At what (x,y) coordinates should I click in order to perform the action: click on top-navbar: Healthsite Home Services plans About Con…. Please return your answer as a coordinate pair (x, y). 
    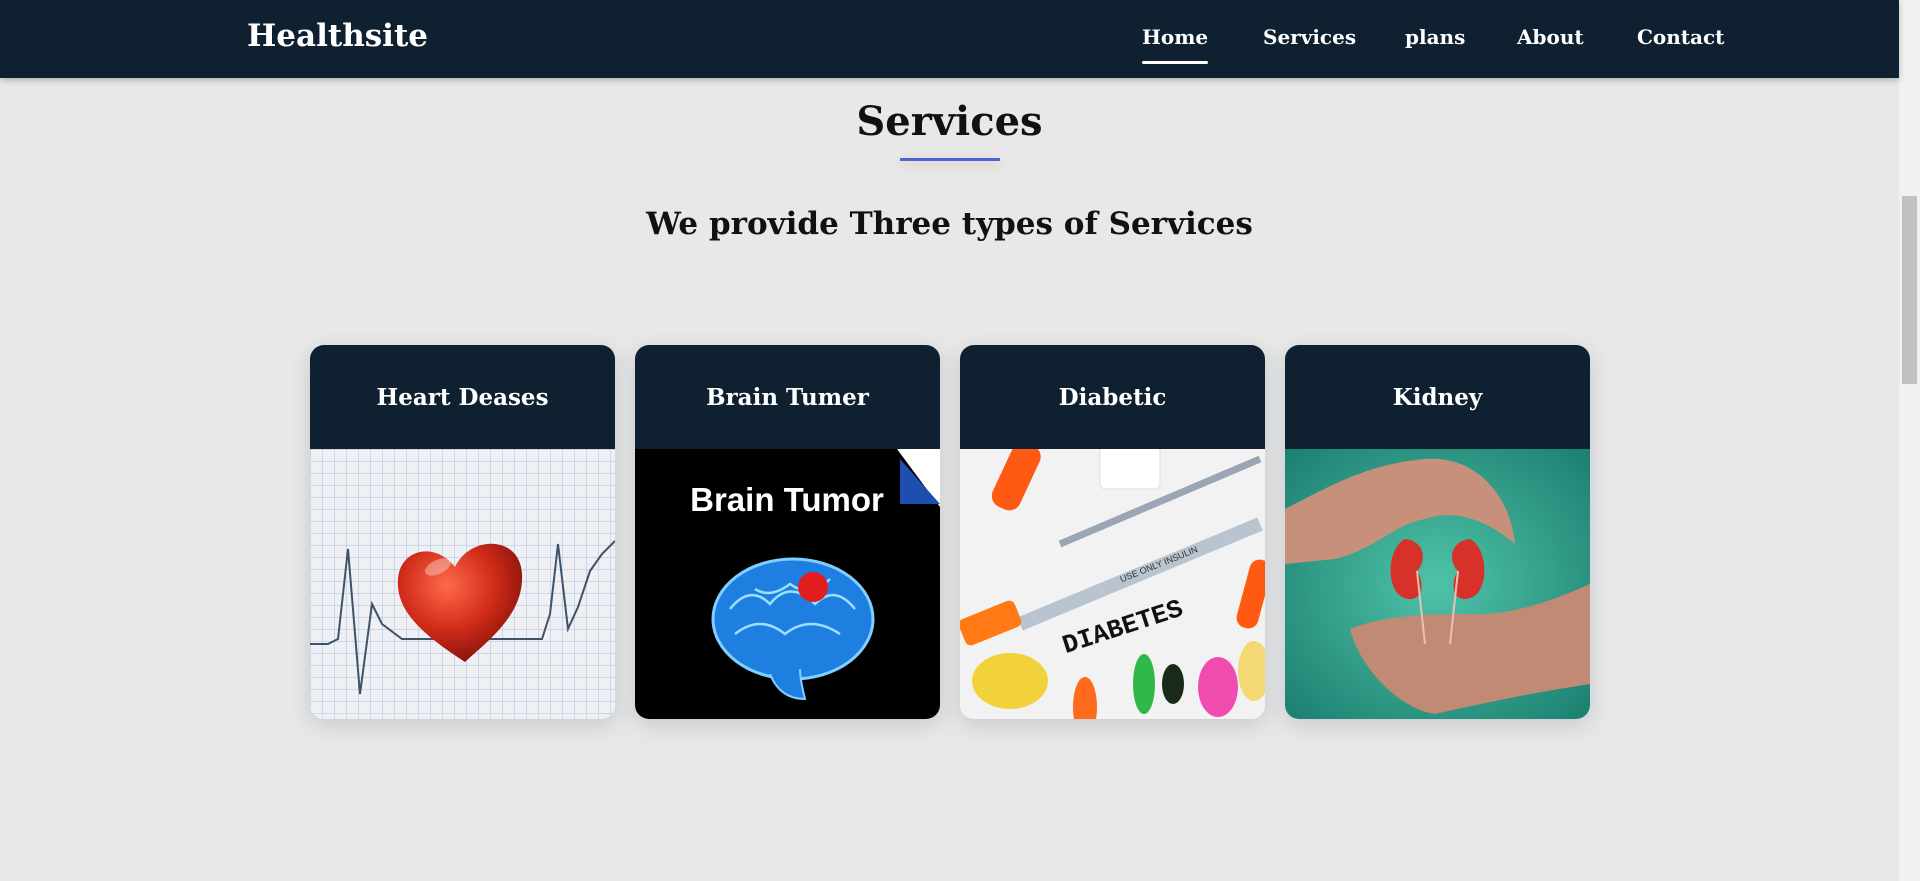
    Looking at the image, I should click on (949, 39).